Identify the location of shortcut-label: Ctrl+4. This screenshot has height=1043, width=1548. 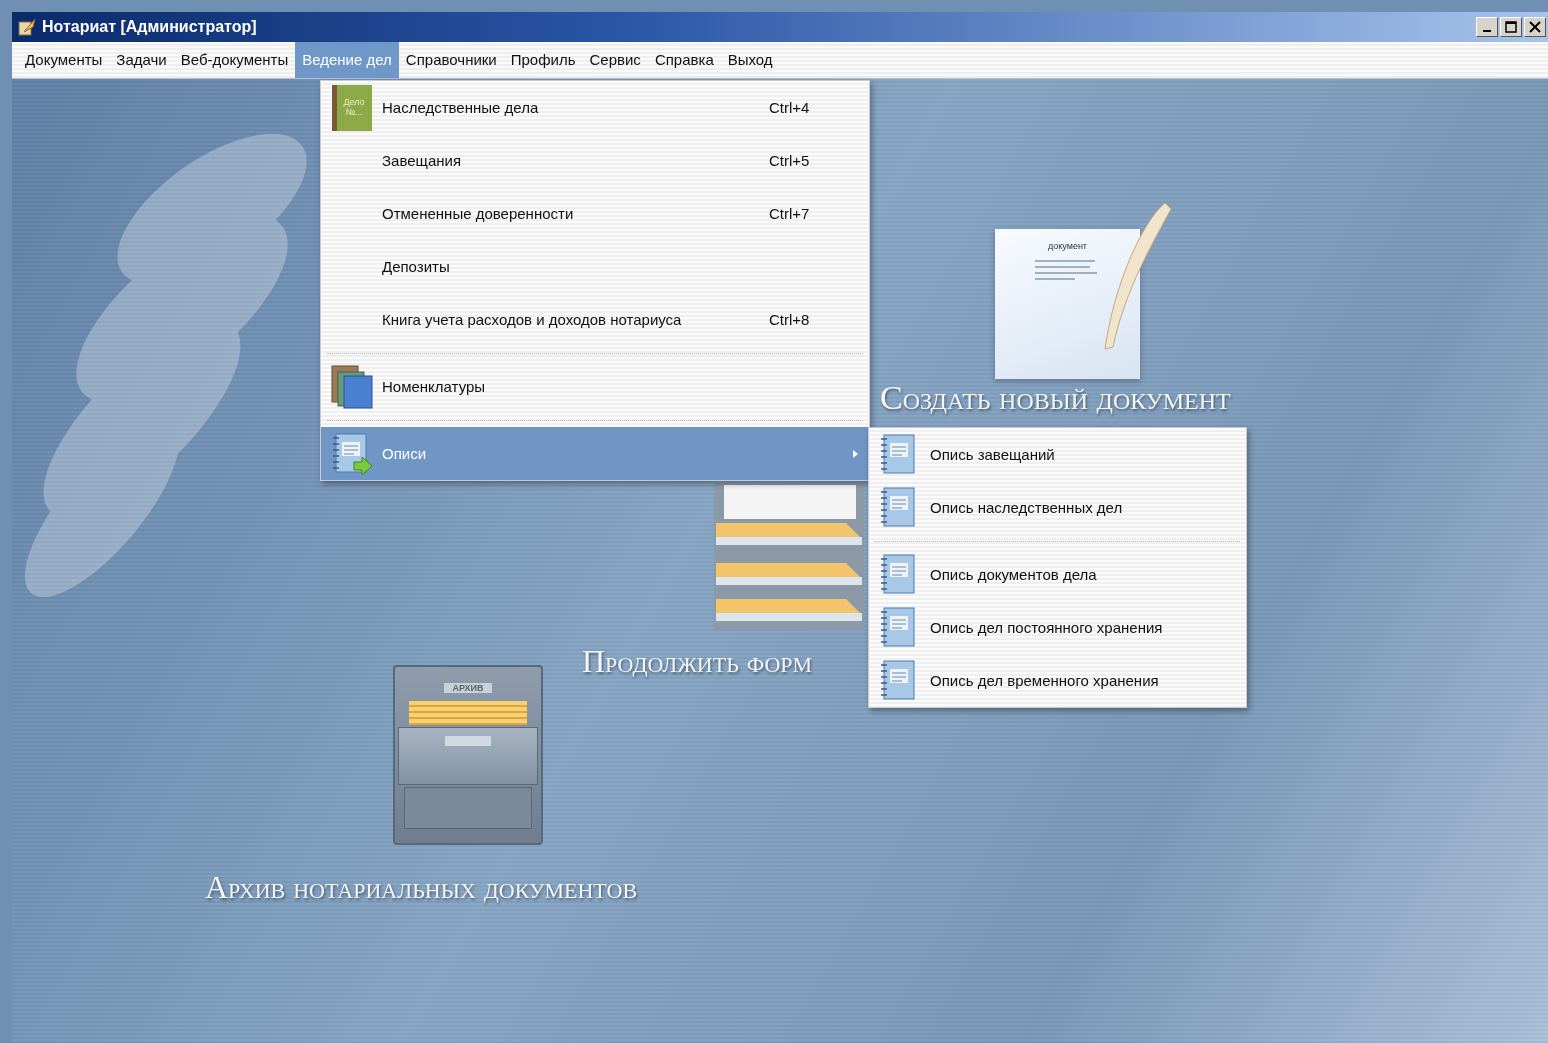
(790, 107).